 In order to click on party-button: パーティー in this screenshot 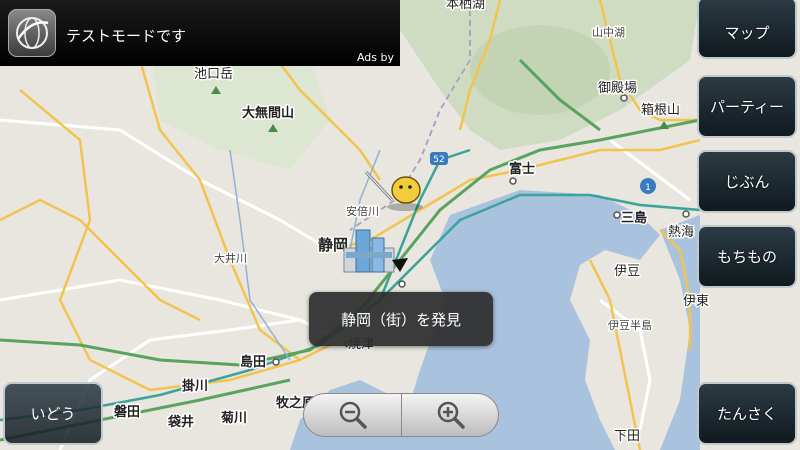, I will do `click(747, 106)`.